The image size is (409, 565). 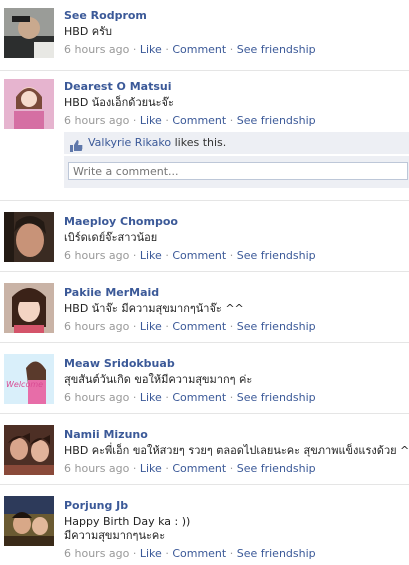 What do you see at coordinates (118, 86) in the screenshot?
I see `post-author-name: Dearest O Matsui` at bounding box center [118, 86].